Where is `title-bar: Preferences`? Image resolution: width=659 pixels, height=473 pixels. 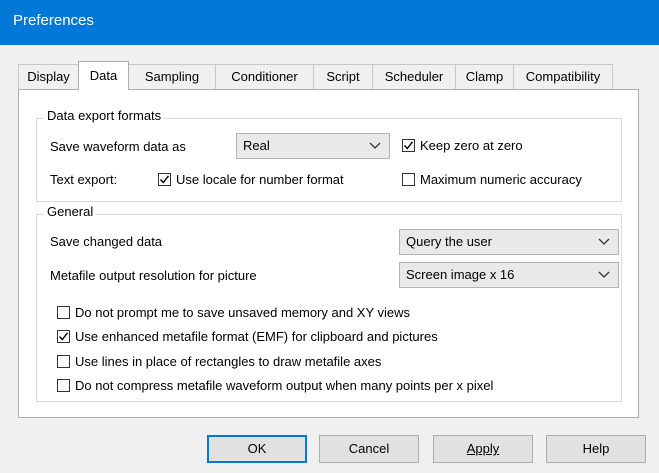 title-bar: Preferences is located at coordinates (329, 22).